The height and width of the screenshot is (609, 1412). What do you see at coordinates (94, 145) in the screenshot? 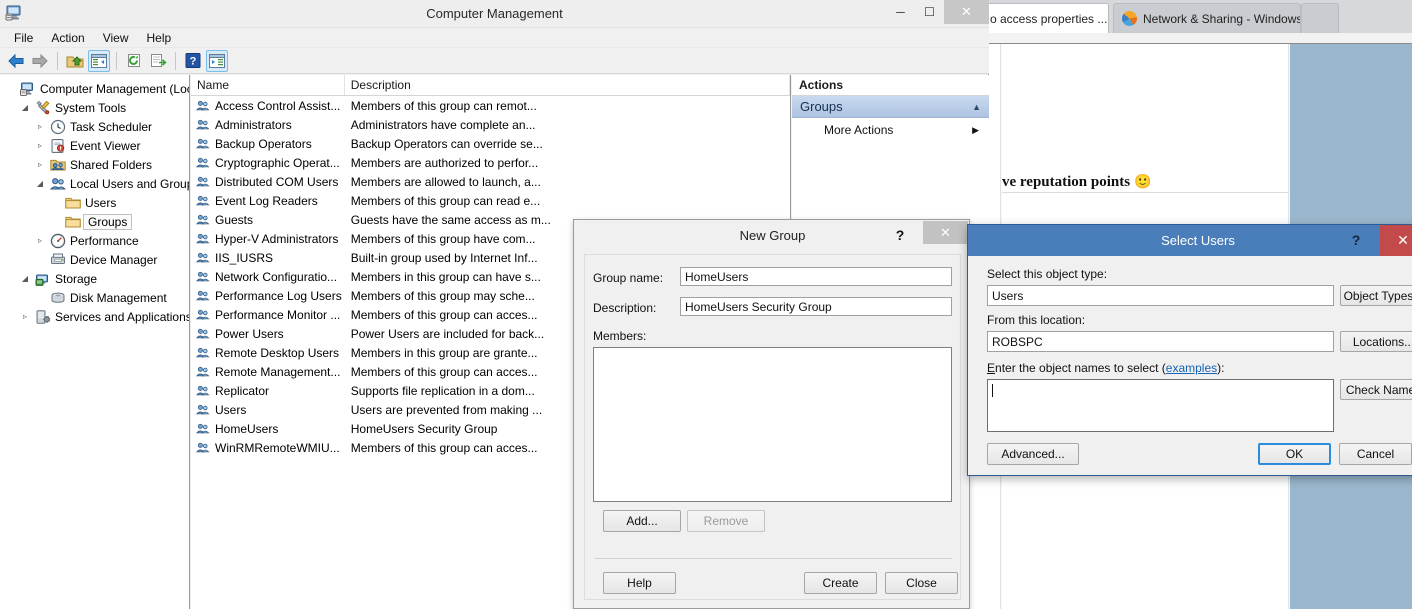
I see `tree-node-event-viewer: ▹ Event Viewer` at bounding box center [94, 145].